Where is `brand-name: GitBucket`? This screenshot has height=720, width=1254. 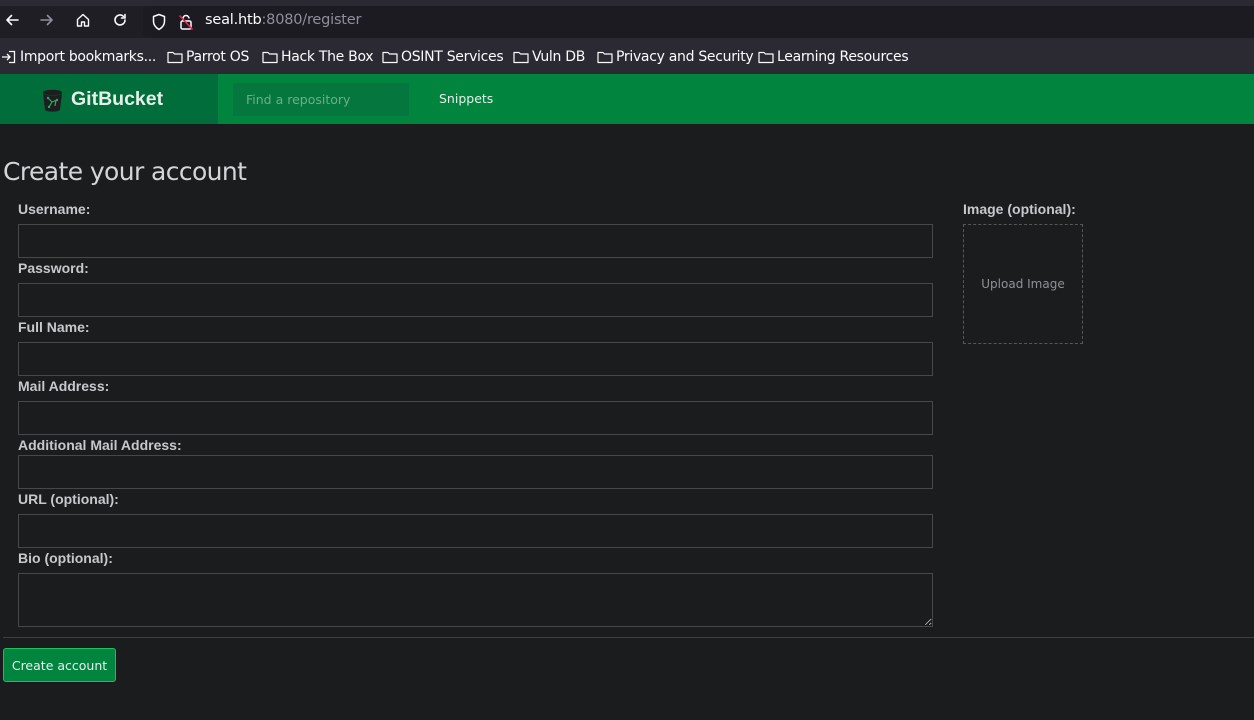
brand-name: GitBucket is located at coordinates (117, 99).